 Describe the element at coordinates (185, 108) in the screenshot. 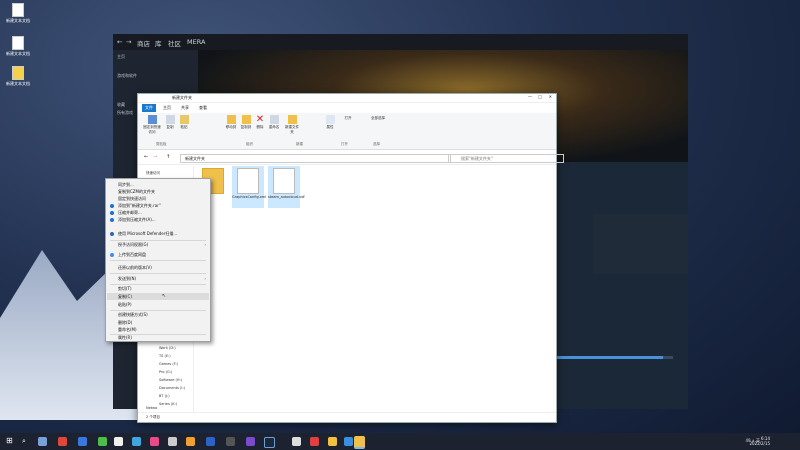

I see `tab-share: 共享` at that location.